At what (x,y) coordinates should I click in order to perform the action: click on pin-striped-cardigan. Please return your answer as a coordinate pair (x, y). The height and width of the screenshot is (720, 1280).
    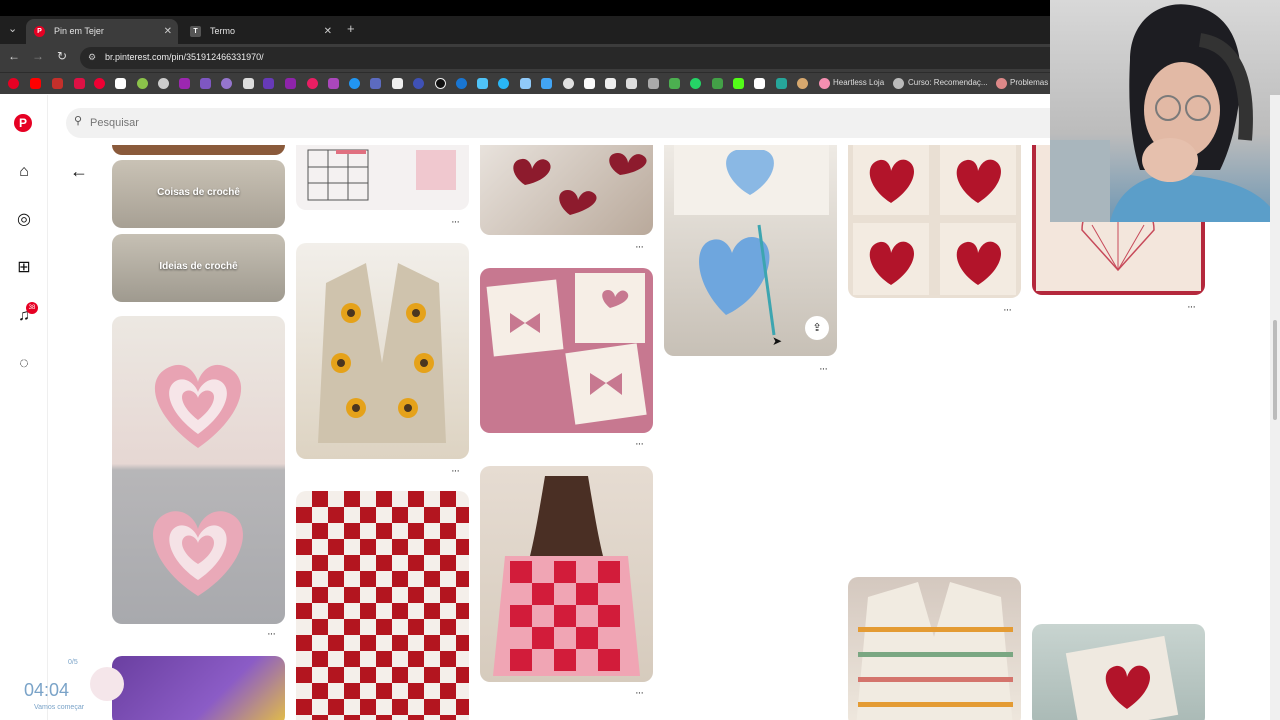
    Looking at the image, I should click on (934, 648).